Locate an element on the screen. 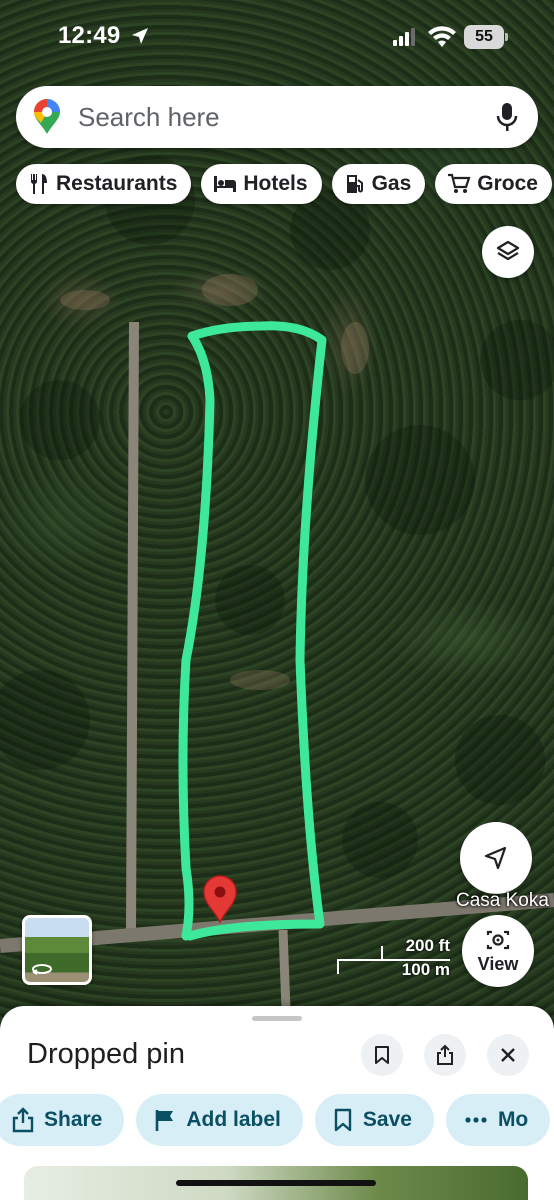 The height and width of the screenshot is (1200, 554). more-dots-icon is located at coordinates (476, 1120).